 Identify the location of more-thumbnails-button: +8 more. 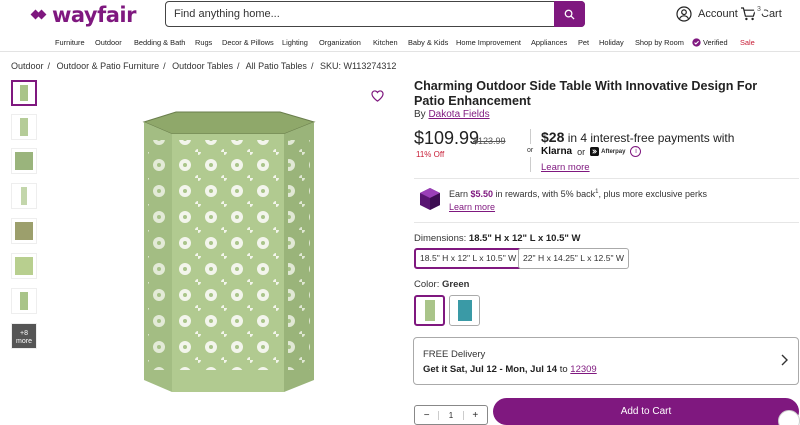
(24, 336).